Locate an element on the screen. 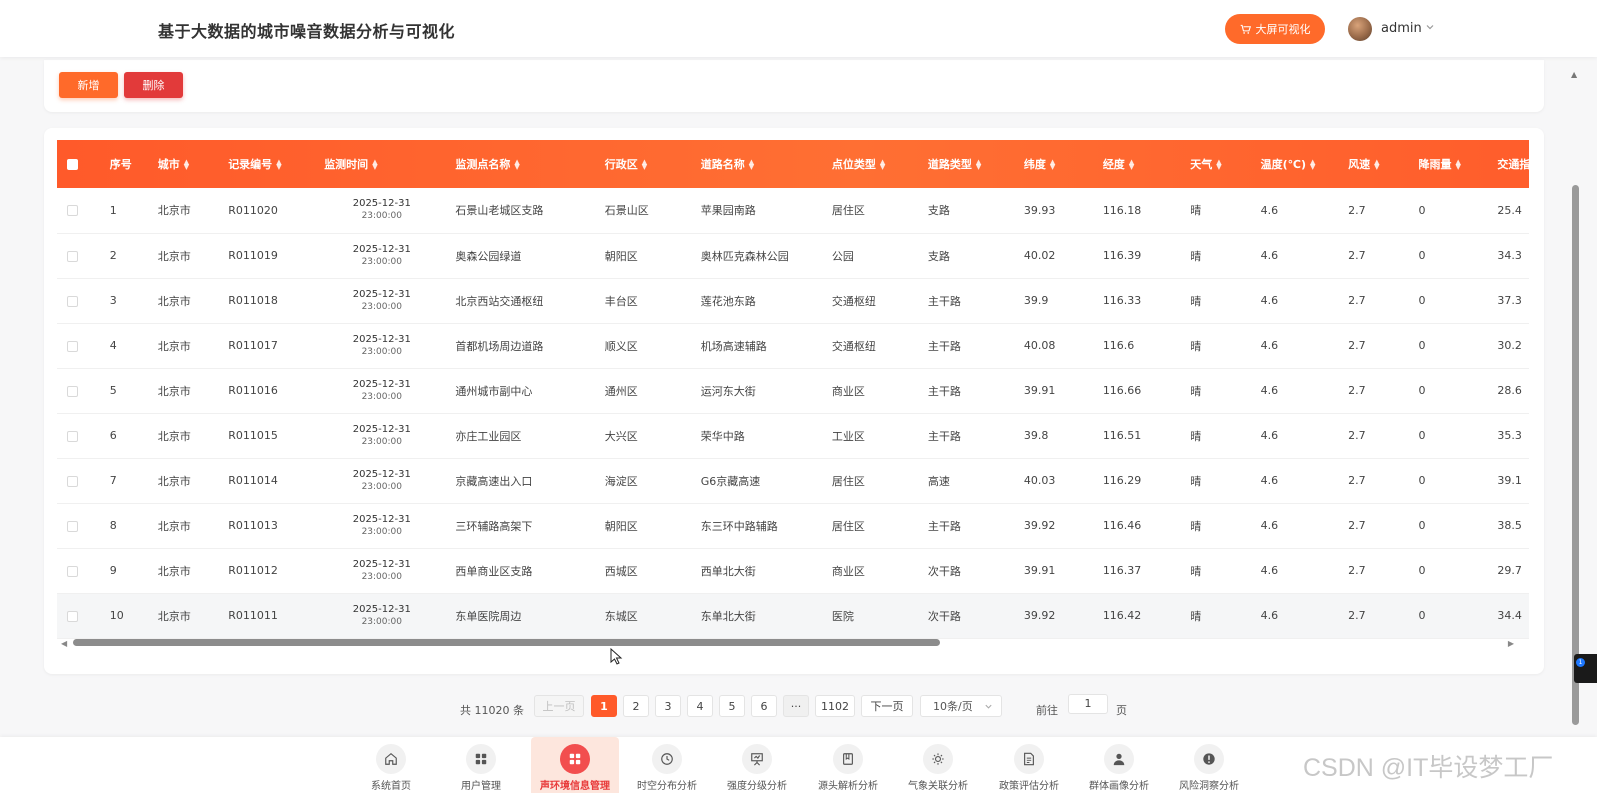  vertical-scrollbar: ▲ is located at coordinates (1575, 400).